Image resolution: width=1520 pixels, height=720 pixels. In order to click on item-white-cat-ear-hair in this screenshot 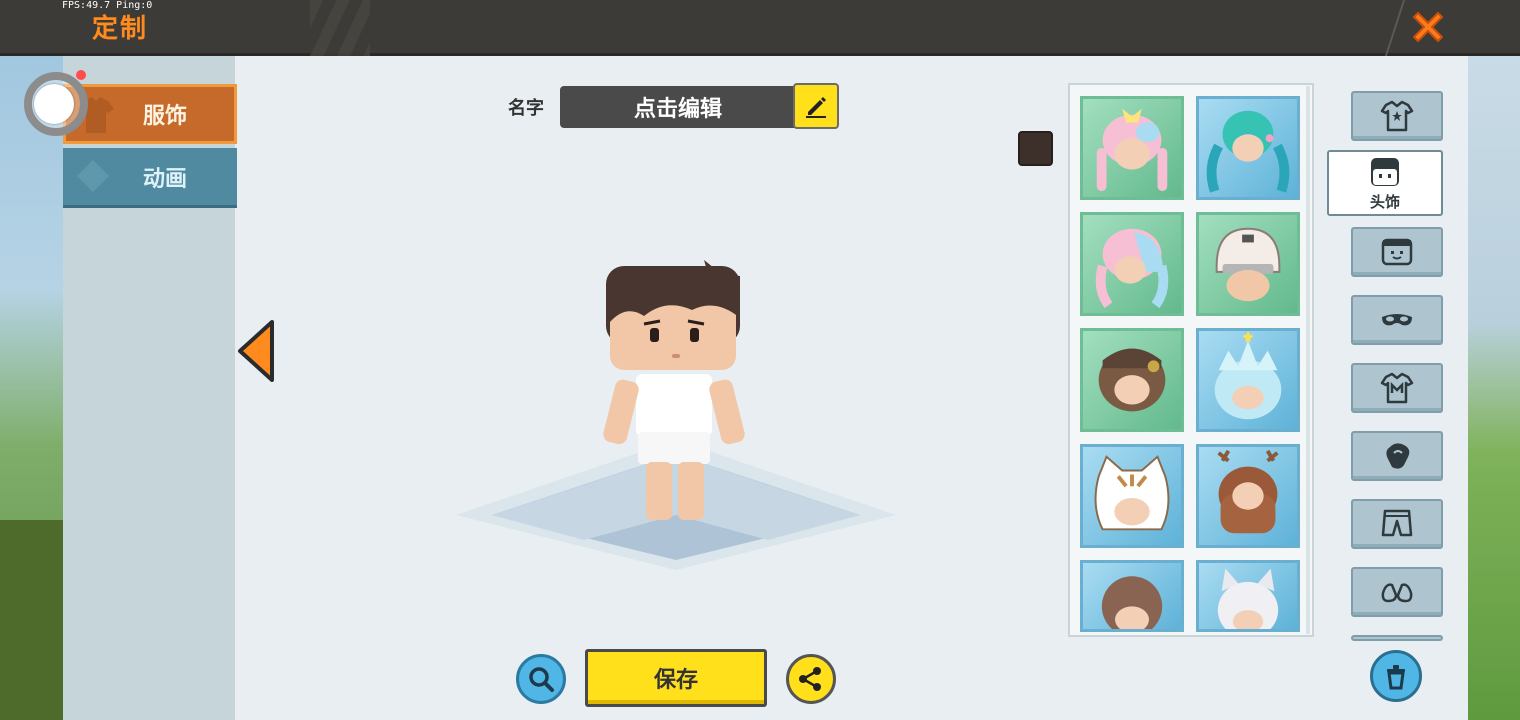, I will do `click(1248, 596)`.